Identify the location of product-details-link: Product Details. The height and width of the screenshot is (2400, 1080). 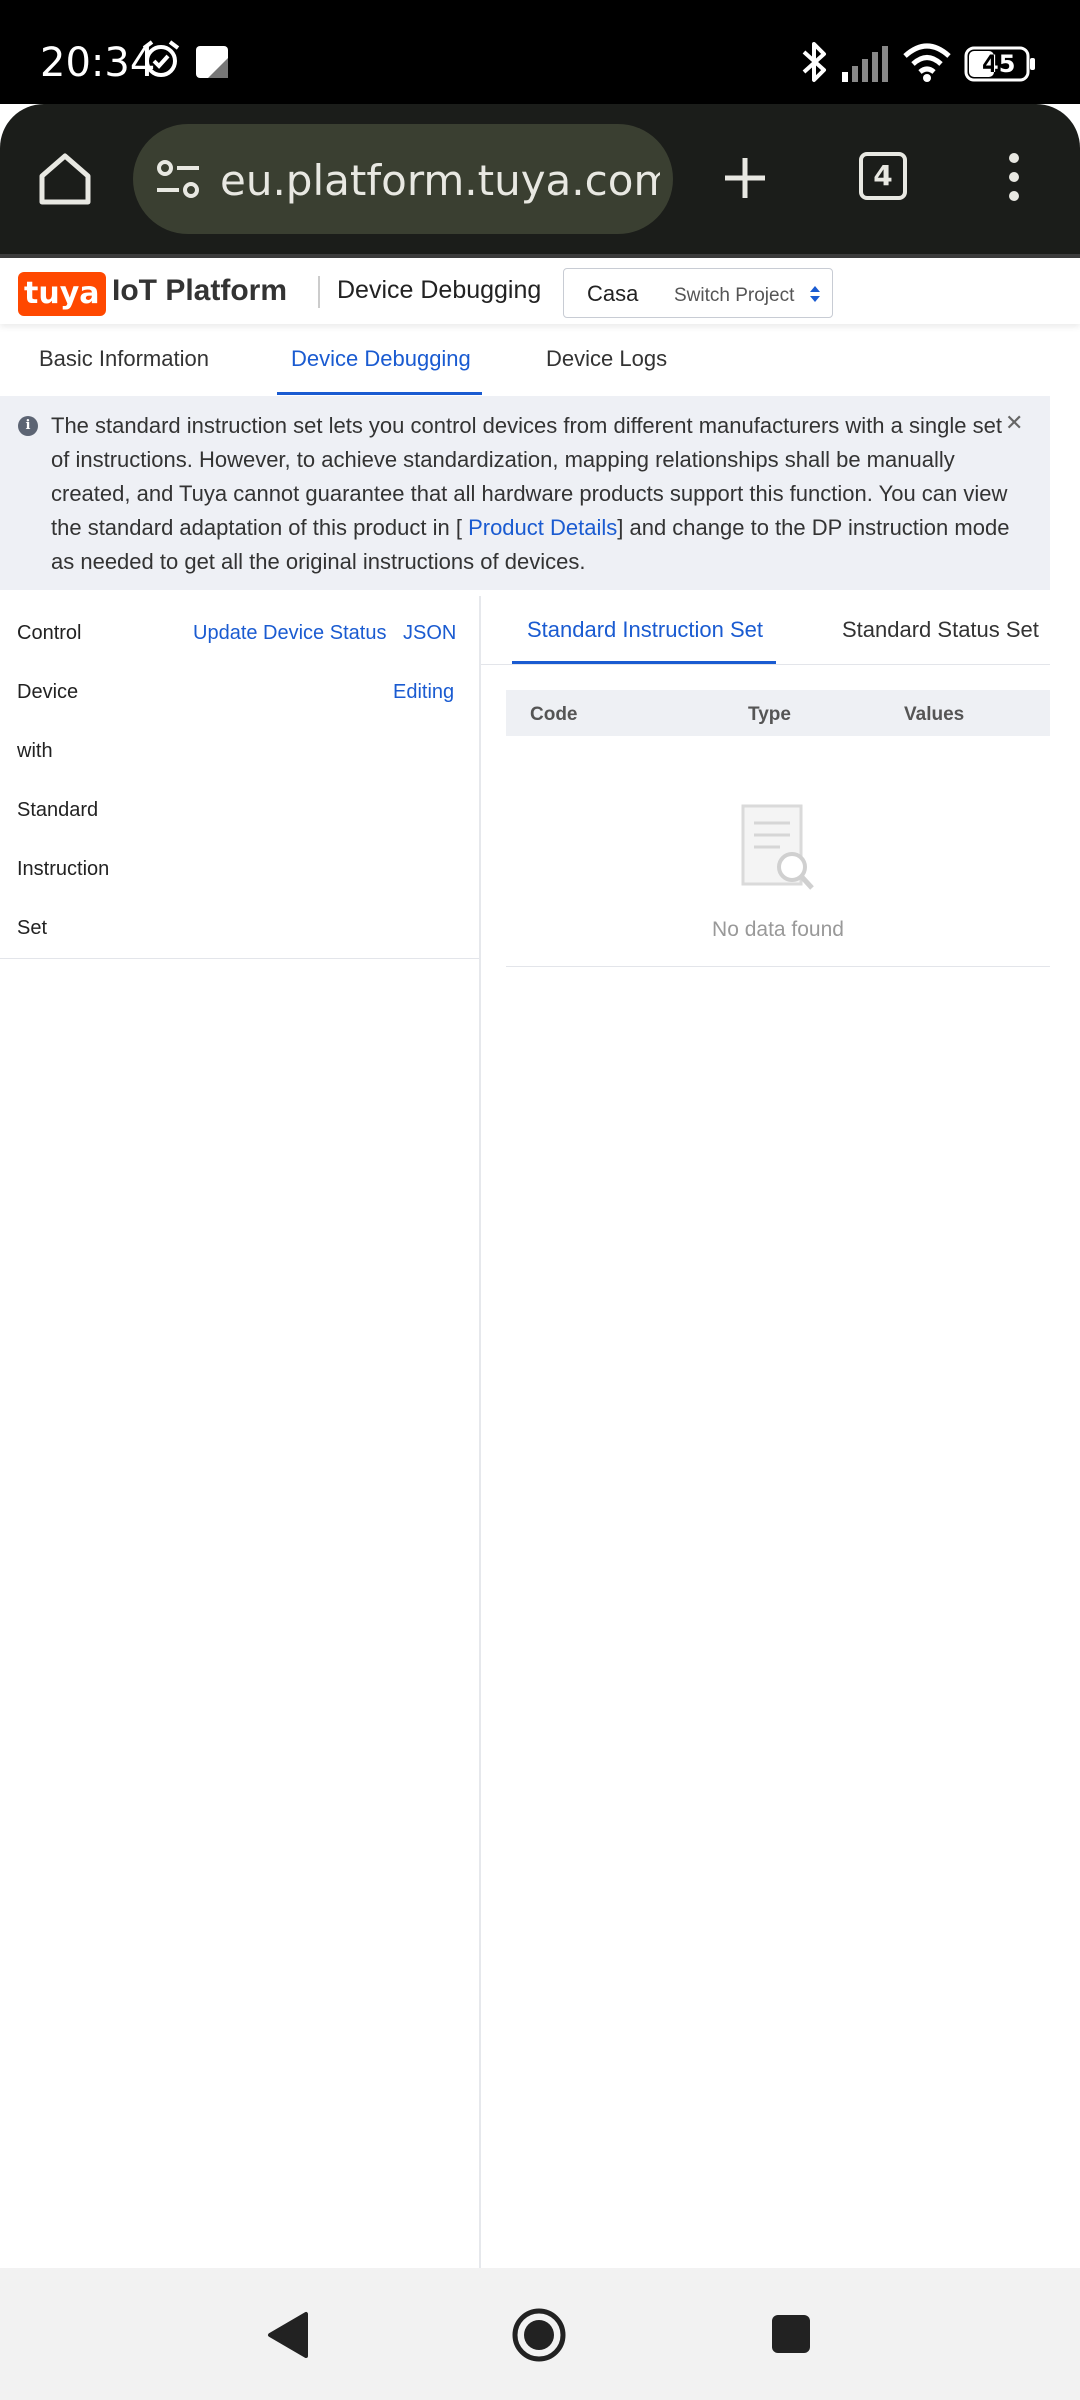
(542, 527).